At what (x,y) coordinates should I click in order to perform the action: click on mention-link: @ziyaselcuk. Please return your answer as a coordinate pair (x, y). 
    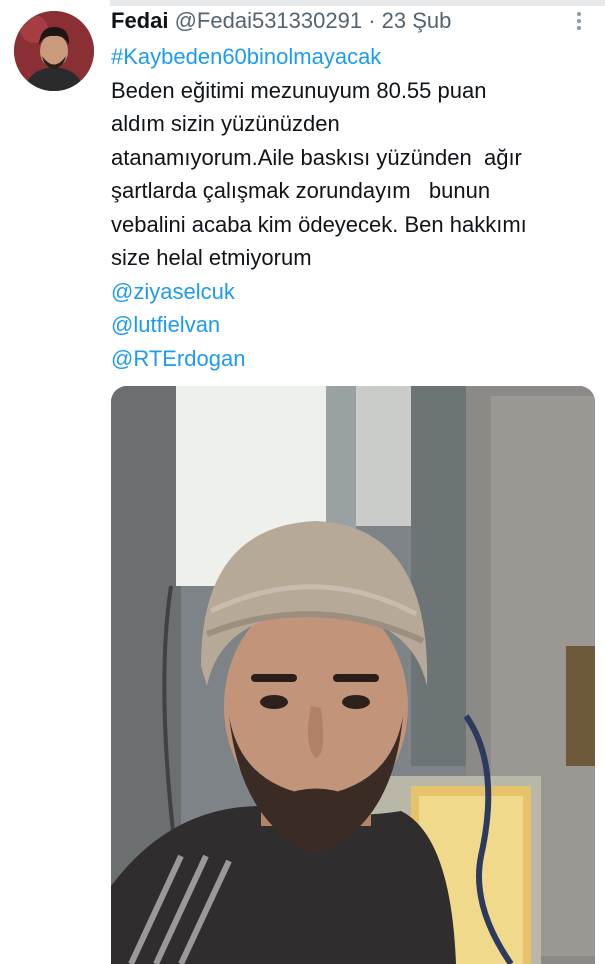
    Looking at the image, I should click on (353, 292).